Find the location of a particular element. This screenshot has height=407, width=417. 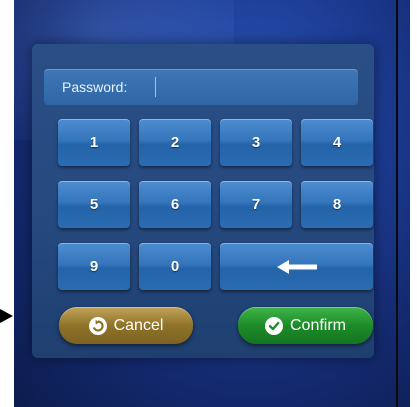

key-label: 2 is located at coordinates (175, 142).